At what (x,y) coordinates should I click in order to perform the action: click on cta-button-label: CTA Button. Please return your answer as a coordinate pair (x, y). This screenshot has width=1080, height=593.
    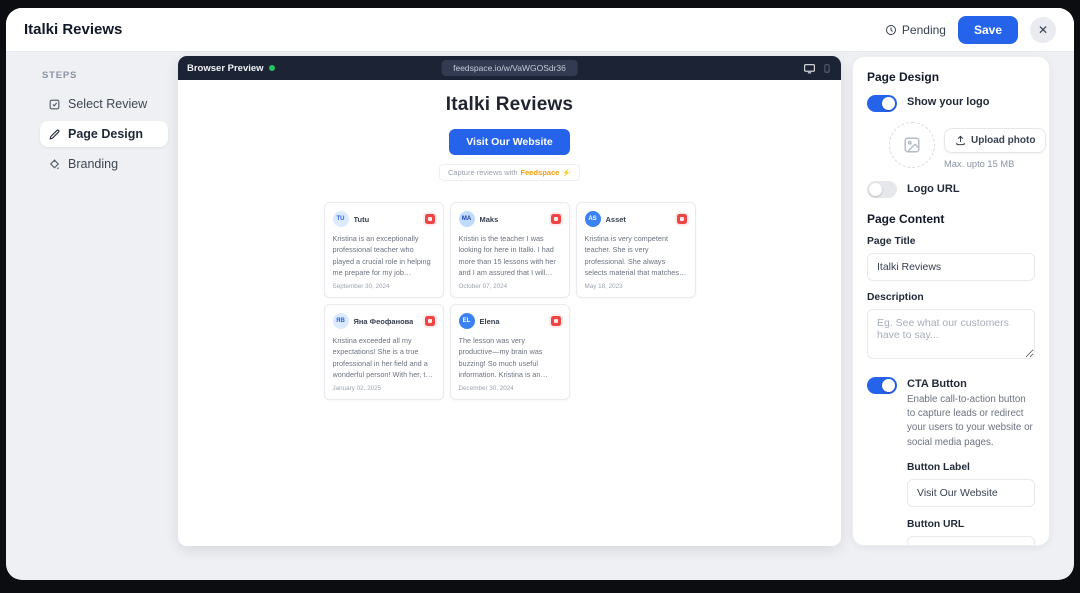
    Looking at the image, I should click on (937, 384).